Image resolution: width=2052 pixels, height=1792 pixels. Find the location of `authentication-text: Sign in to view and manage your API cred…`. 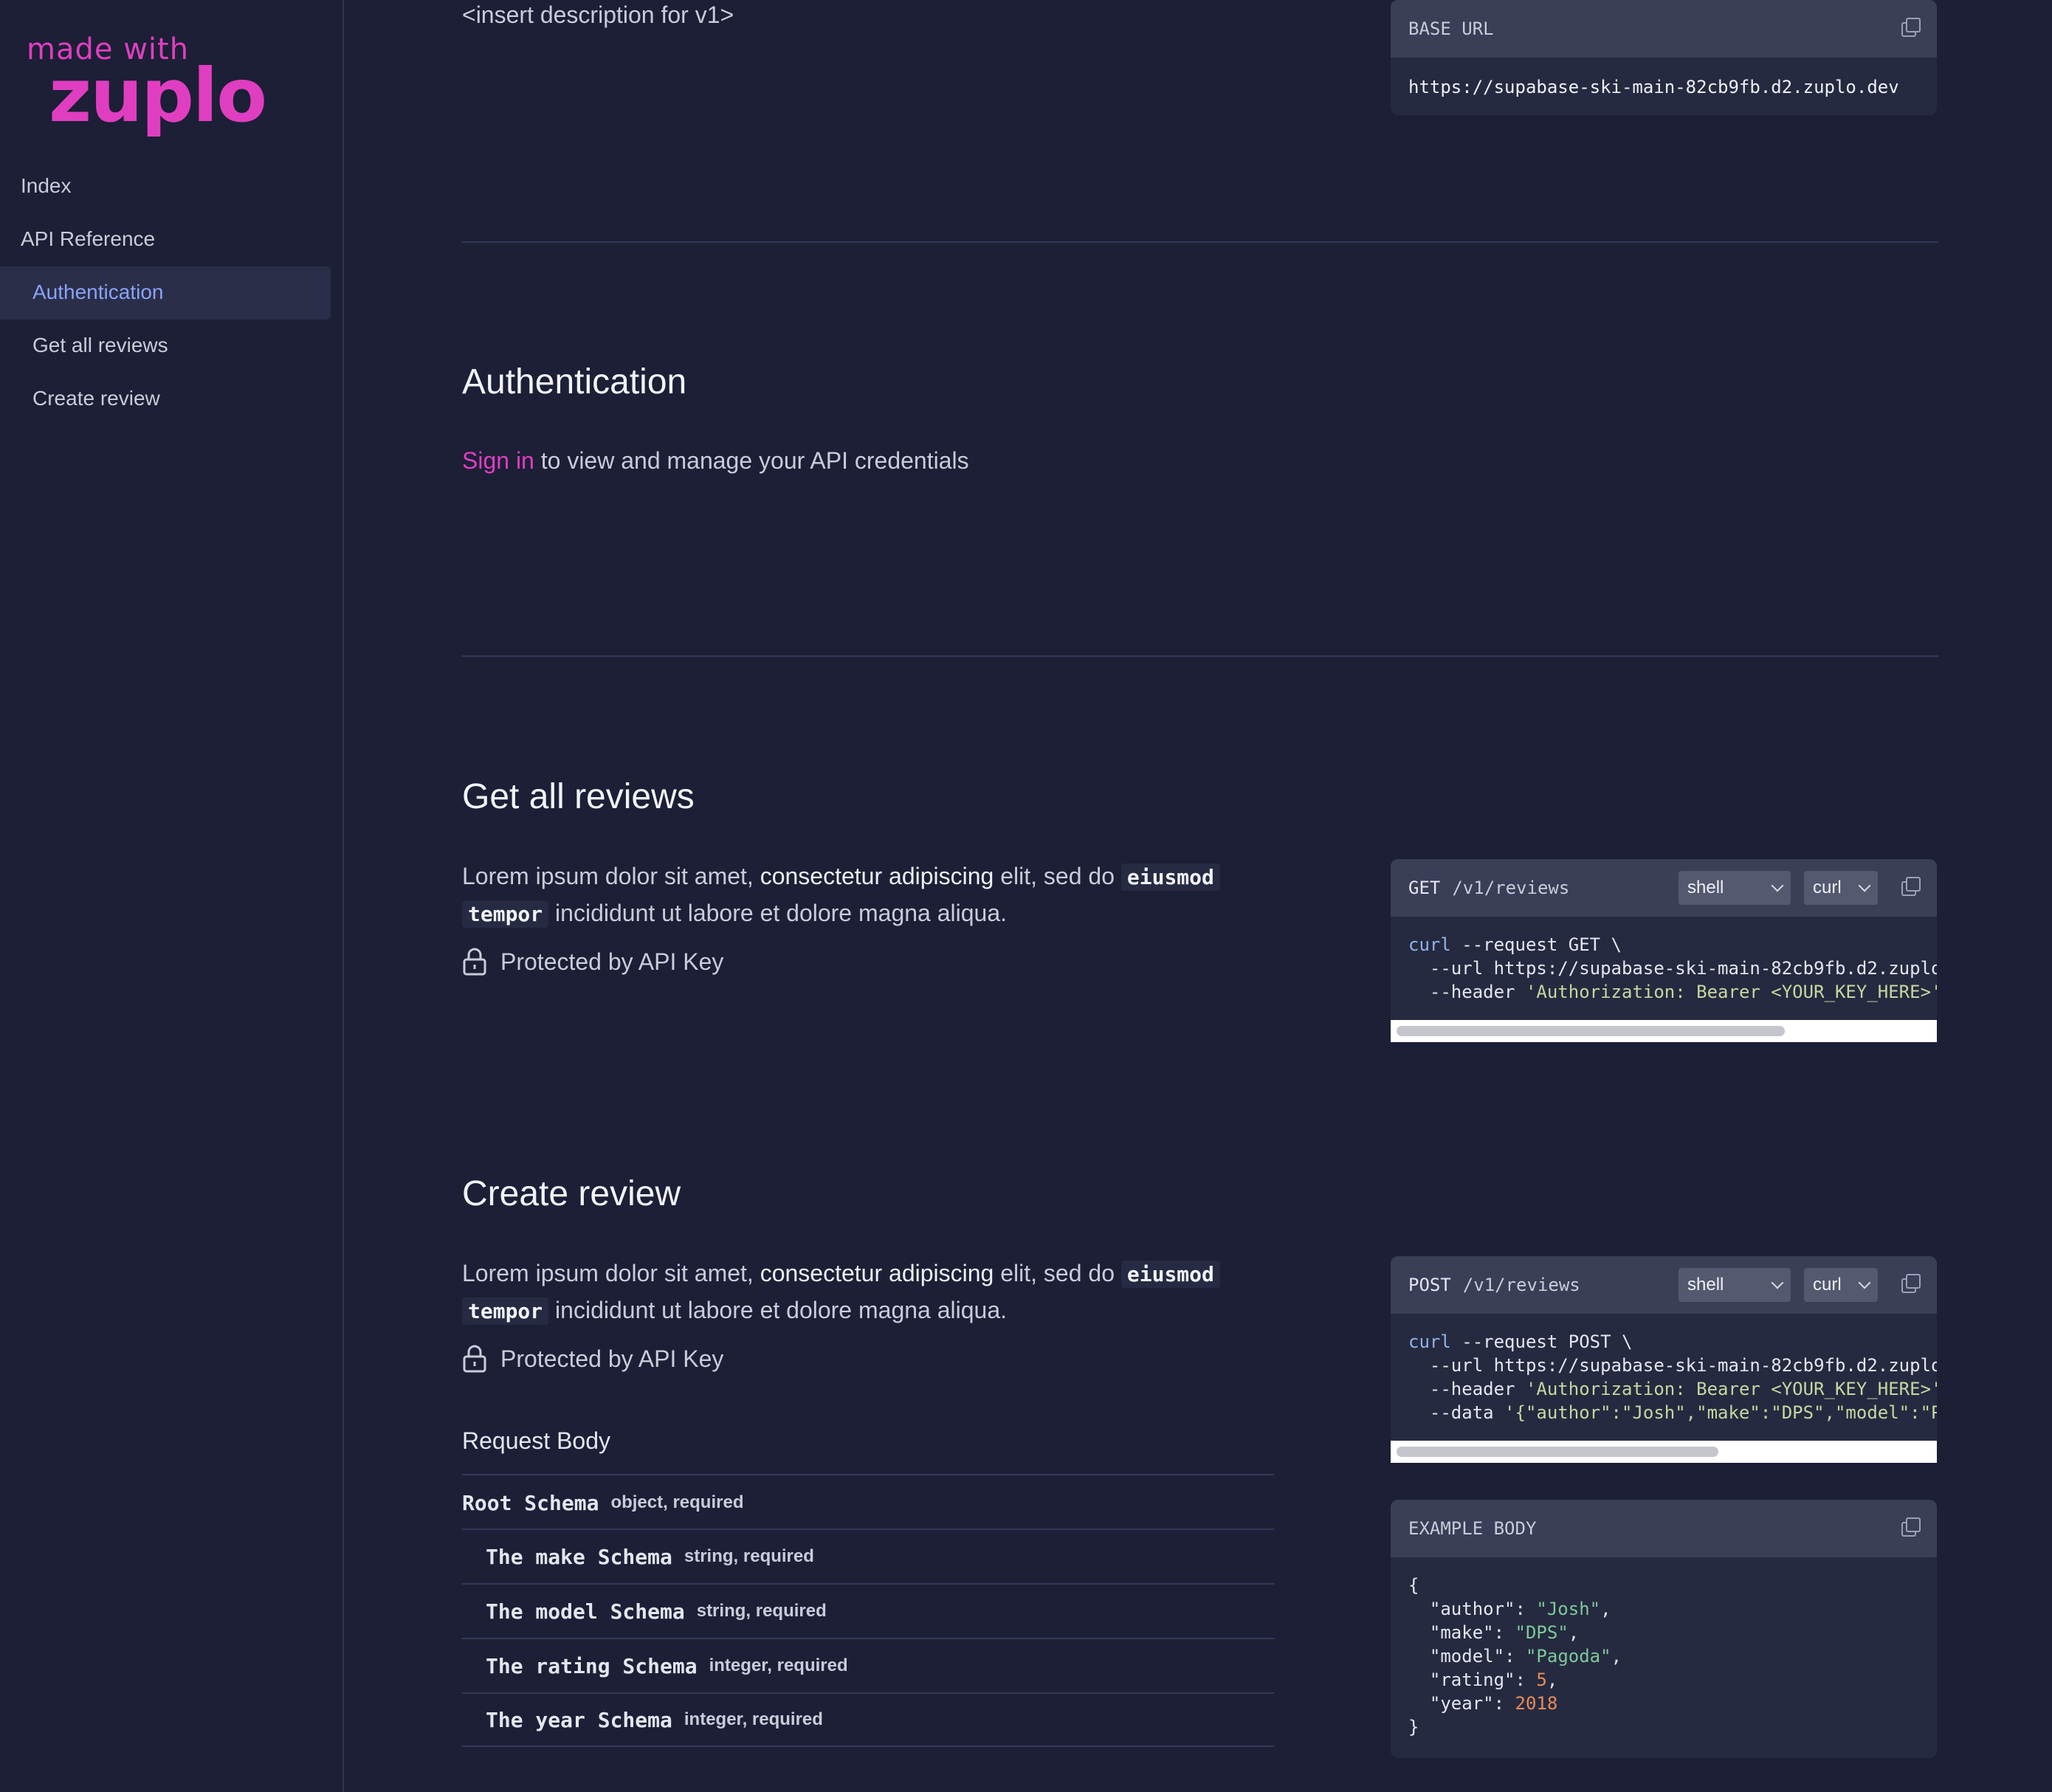

authentication-text: Sign in to view and manage your API cred… is located at coordinates (715, 461).